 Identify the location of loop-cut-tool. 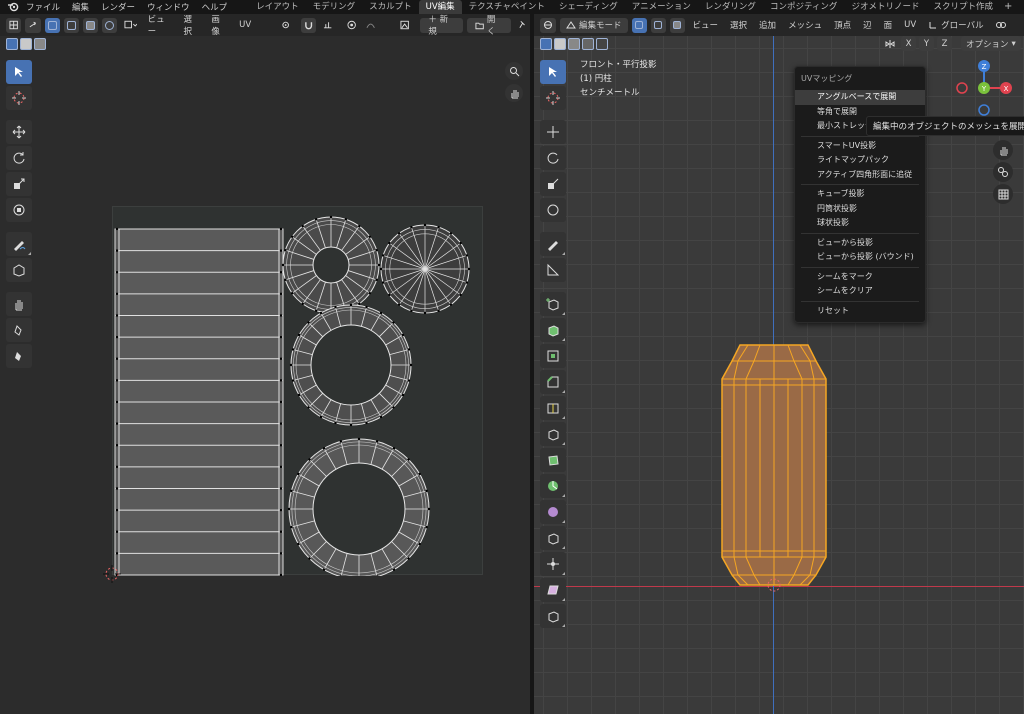
(553, 408).